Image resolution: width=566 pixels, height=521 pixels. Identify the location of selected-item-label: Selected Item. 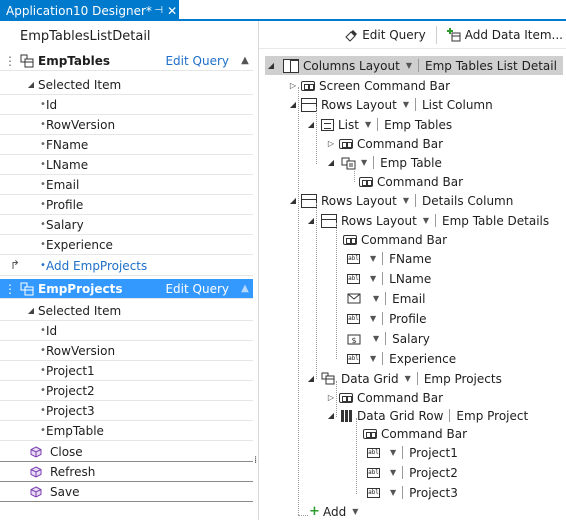
(80, 310).